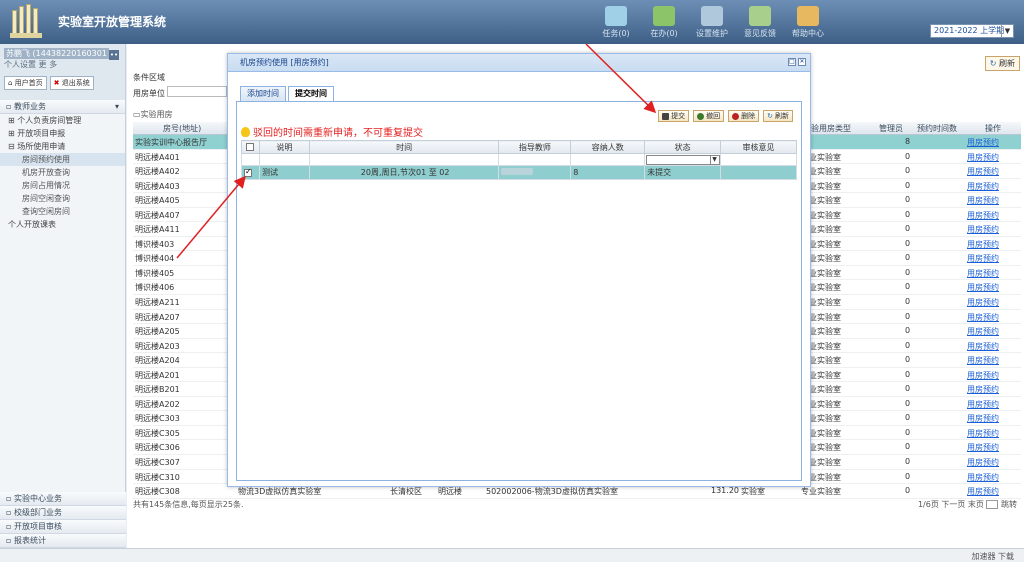  I want to click on unit-input, so click(197, 91).